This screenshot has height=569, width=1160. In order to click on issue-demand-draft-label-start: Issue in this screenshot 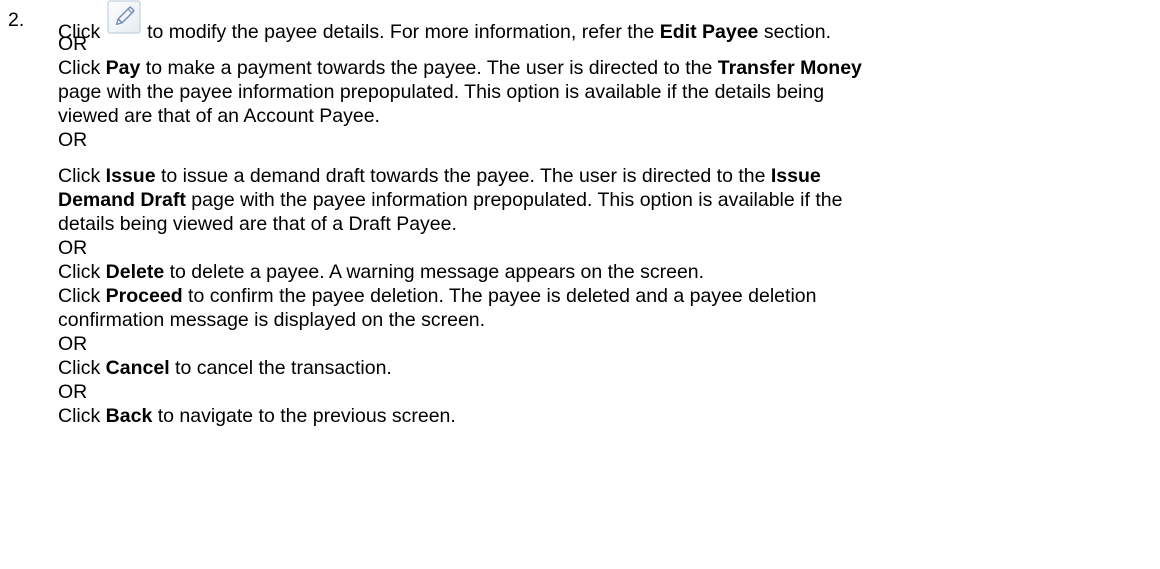, I will do `click(795, 176)`.